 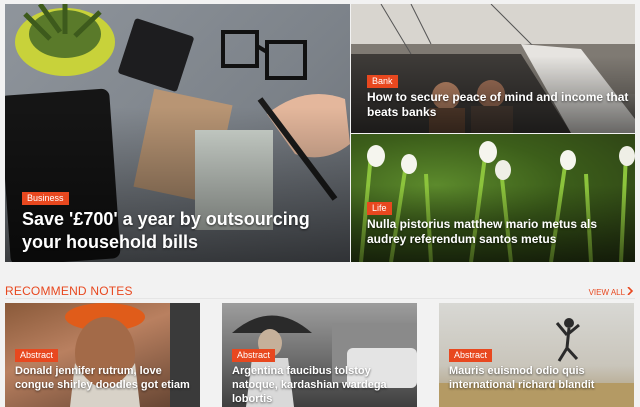 I want to click on view-all-link: VIEW ALL, so click(x=611, y=291).